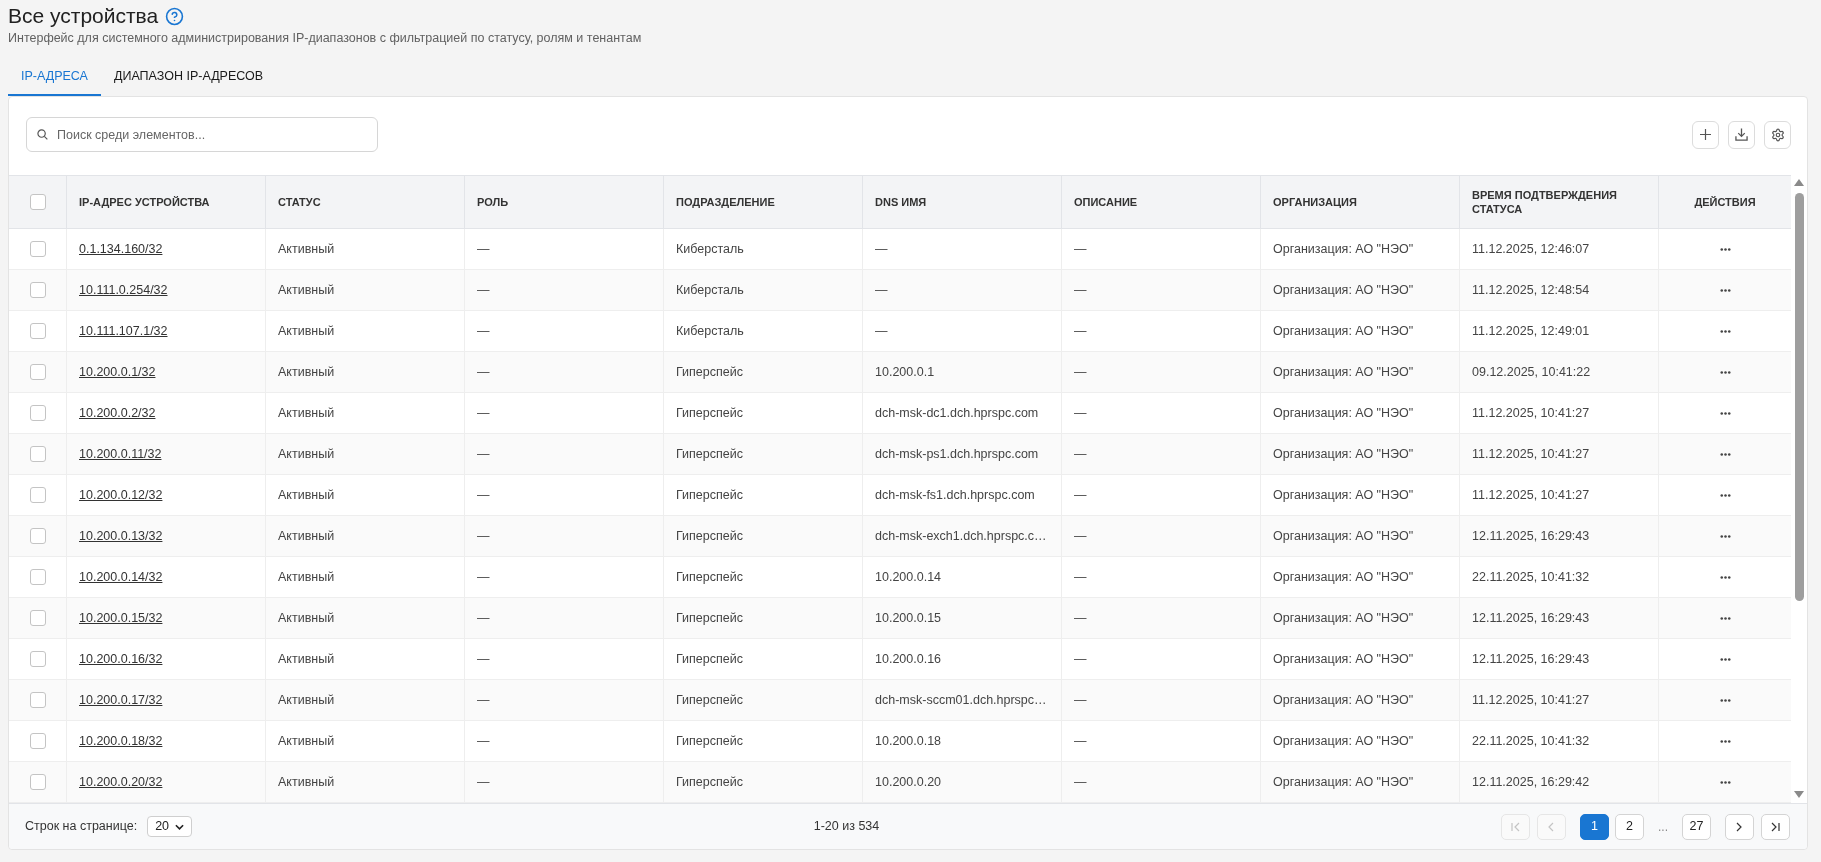 The height and width of the screenshot is (862, 1821). I want to click on scroll-down-icon, so click(1799, 794).